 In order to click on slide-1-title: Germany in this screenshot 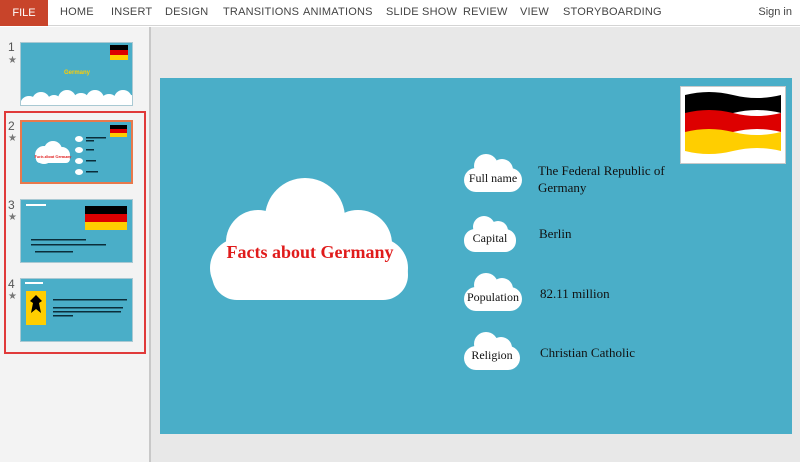, I will do `click(77, 73)`.